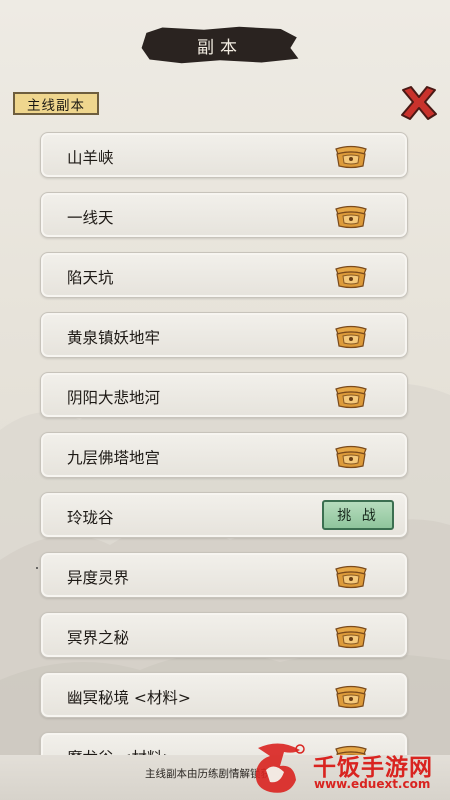 The height and width of the screenshot is (800, 450). Describe the element at coordinates (224, 395) in the screenshot. I see `dungeon-row: 阴阳大悲地河` at that location.